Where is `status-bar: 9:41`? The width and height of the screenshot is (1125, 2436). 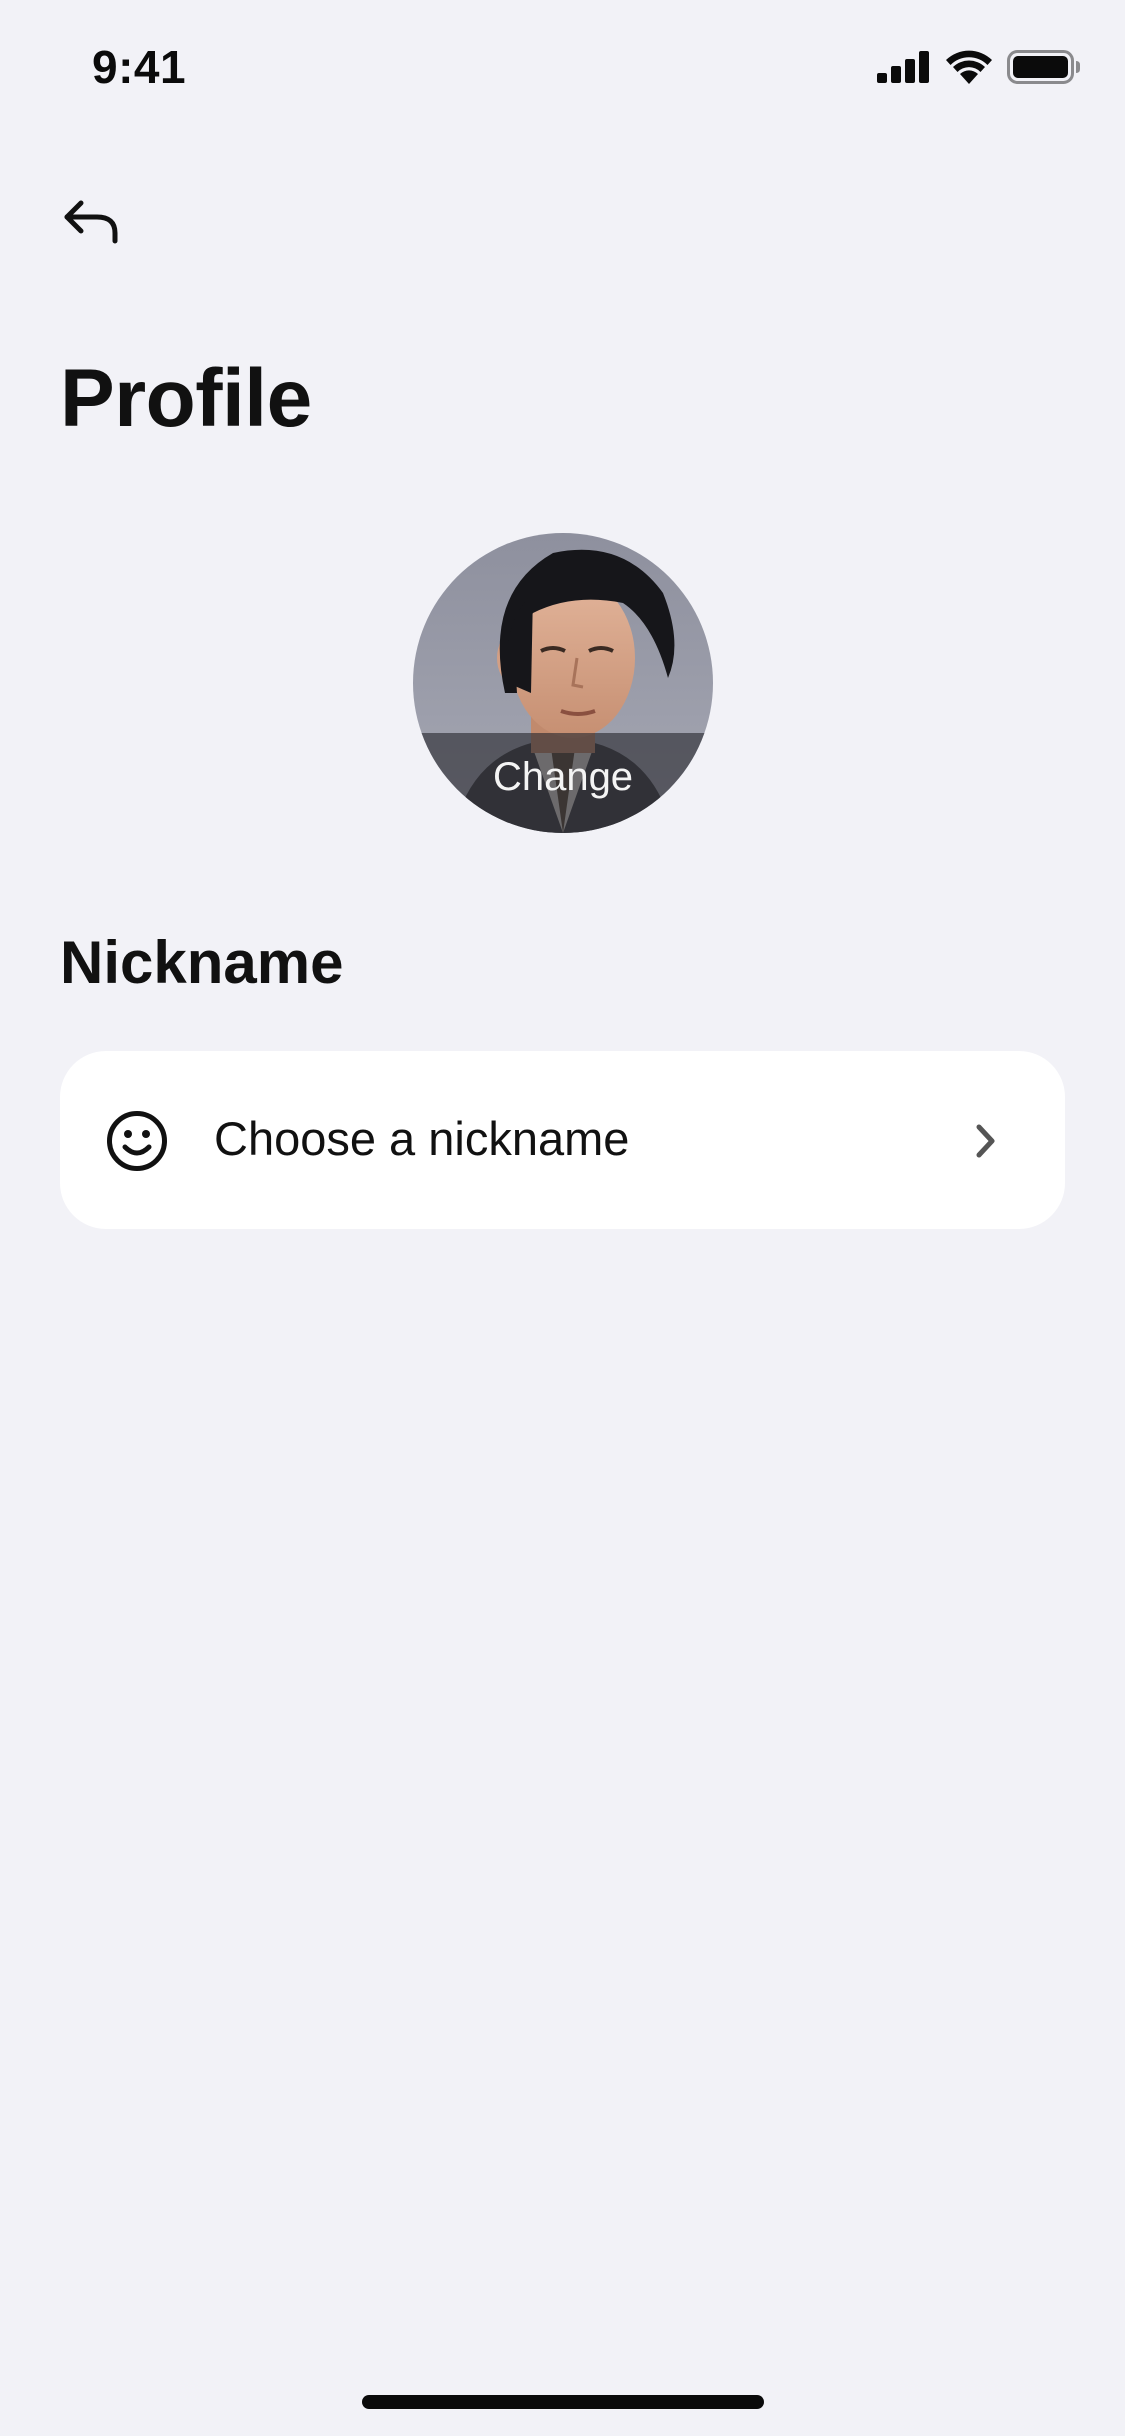
status-bar: 9:41 is located at coordinates (562, 66).